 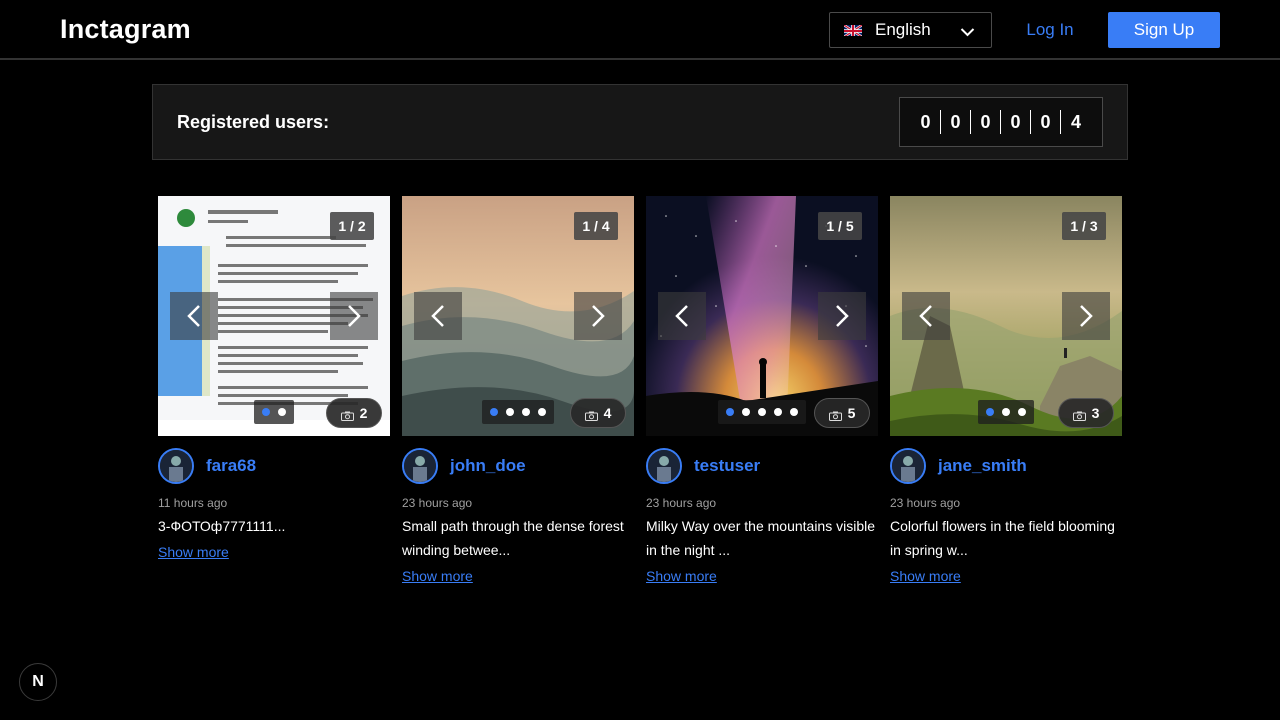 I want to click on chevron-down-icon, so click(x=967, y=30).